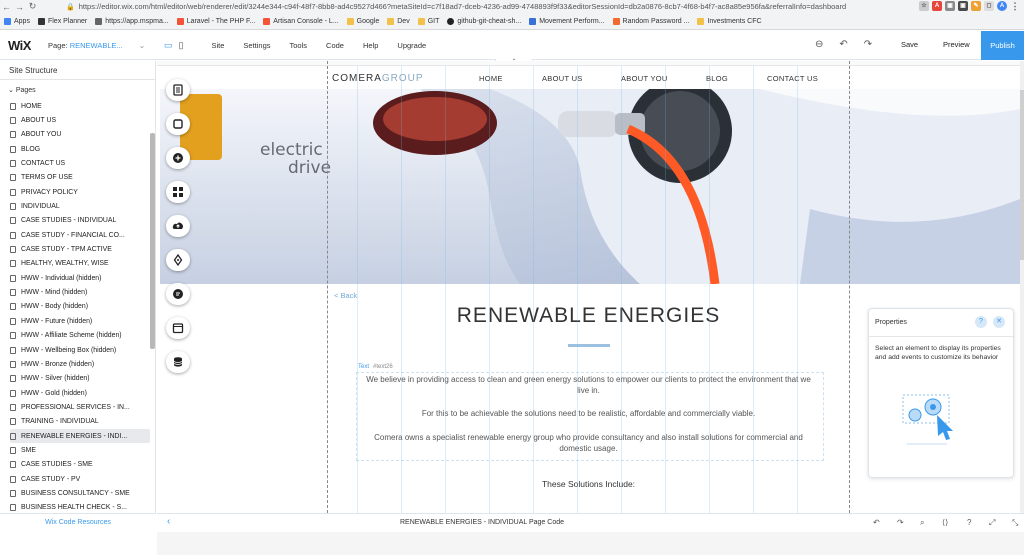 The image size is (1024, 555). Describe the element at coordinates (78, 522) in the screenshot. I see `wix-code-resources-button: Wix Code Resources` at that location.